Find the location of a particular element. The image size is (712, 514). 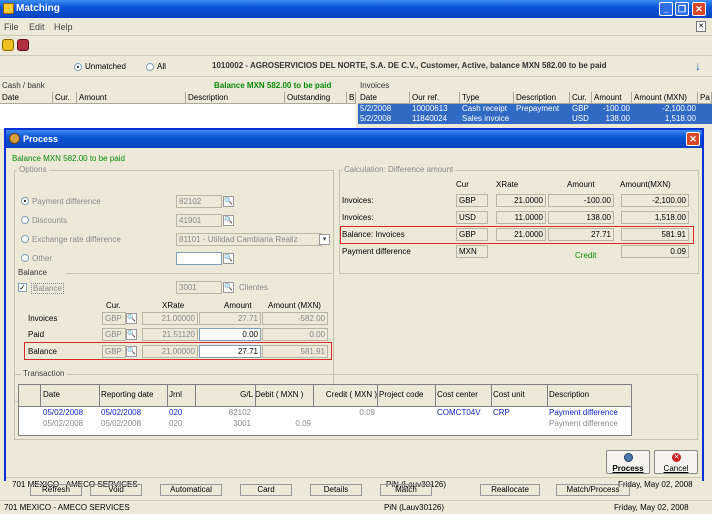

bal-row-label: Balance is located at coordinates (42, 351).